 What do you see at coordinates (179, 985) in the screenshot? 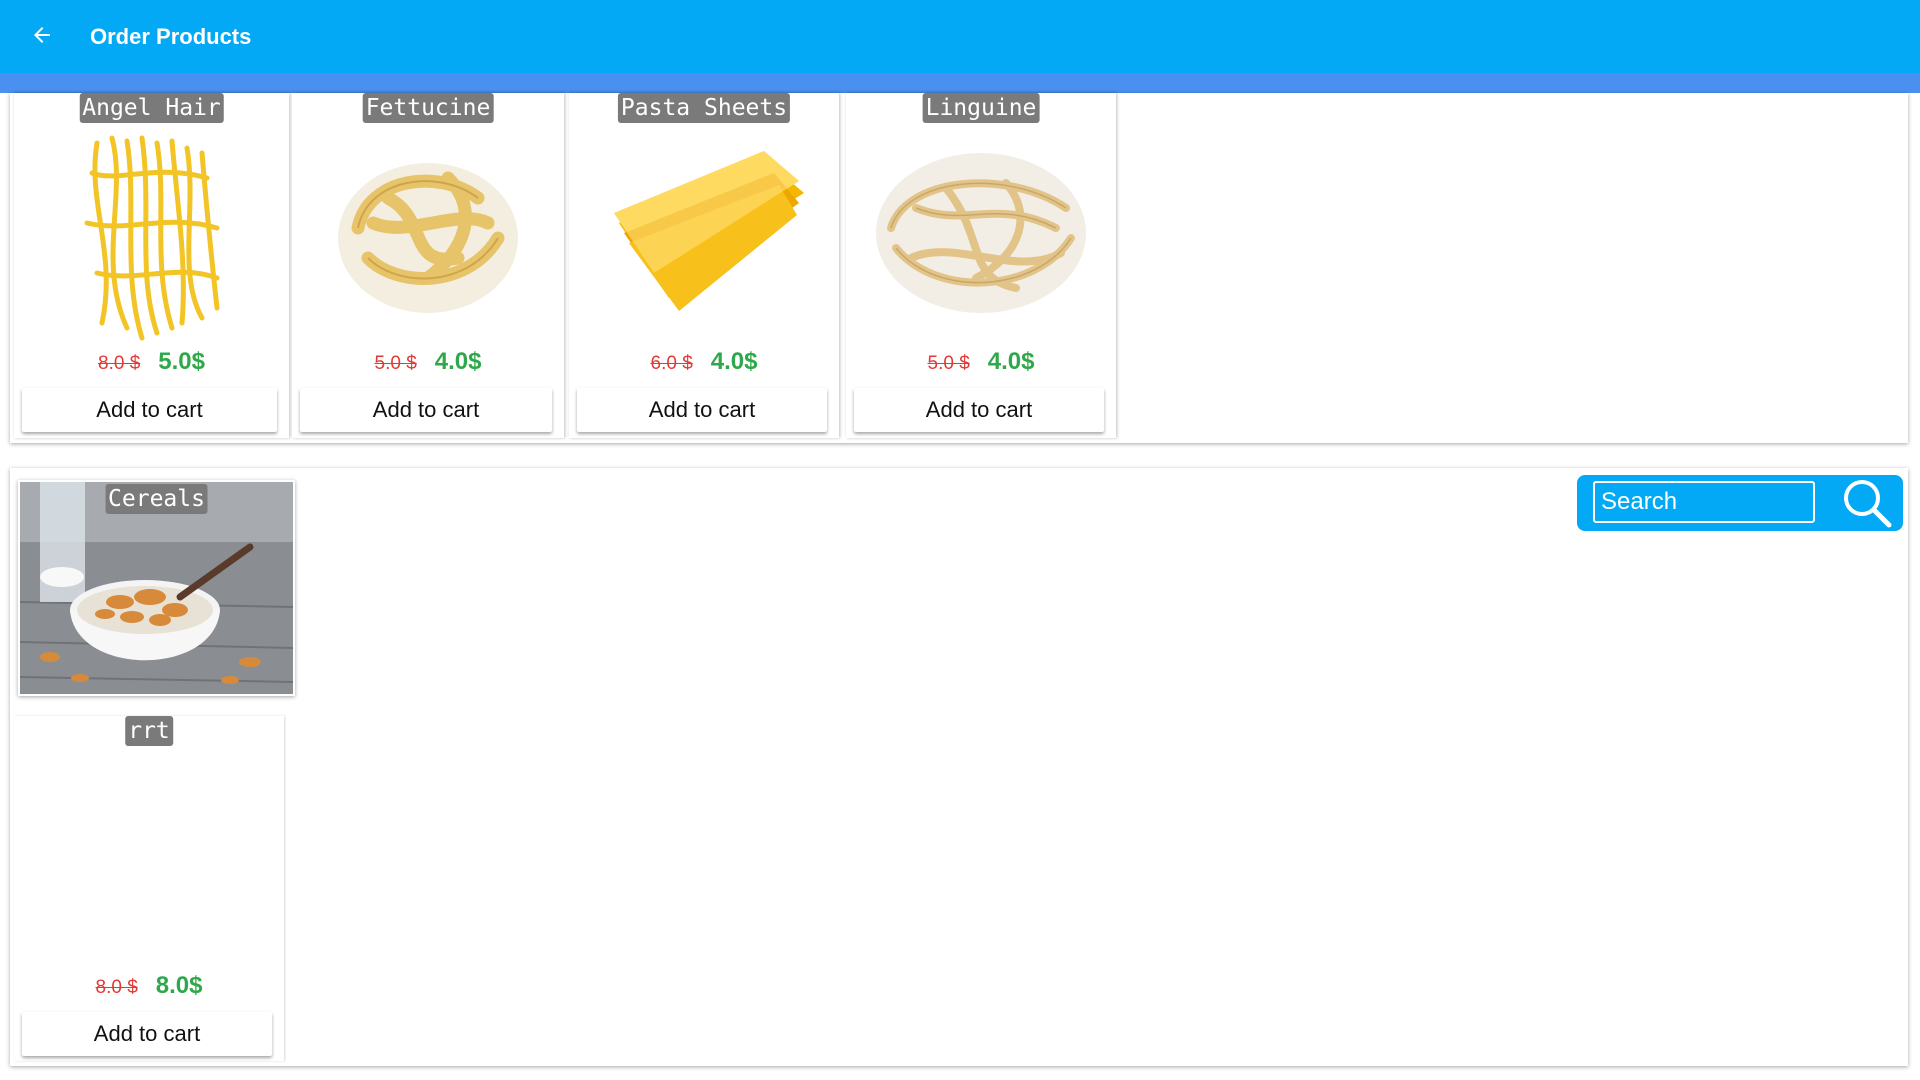
I see `new-price: 8.0$` at bounding box center [179, 985].